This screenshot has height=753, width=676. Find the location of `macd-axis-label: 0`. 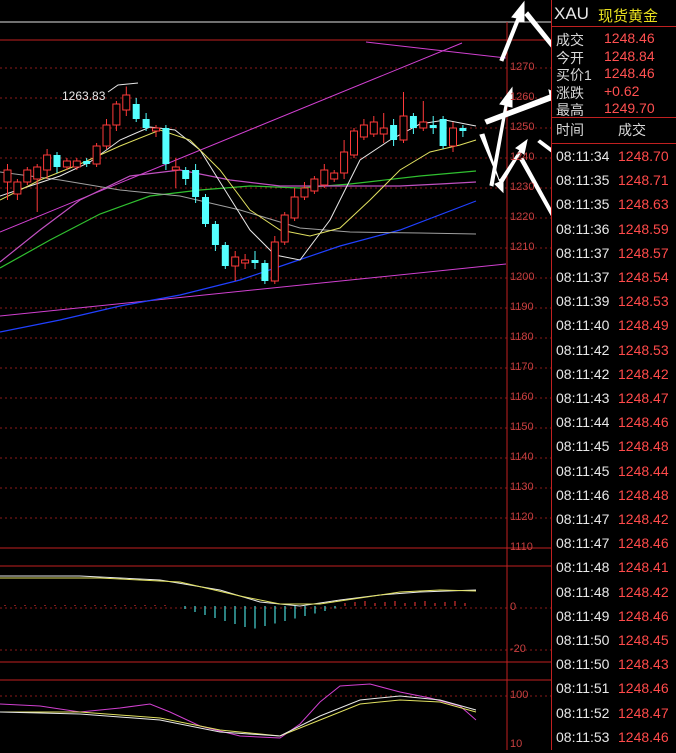

macd-axis-label: 0 is located at coordinates (513, 607).